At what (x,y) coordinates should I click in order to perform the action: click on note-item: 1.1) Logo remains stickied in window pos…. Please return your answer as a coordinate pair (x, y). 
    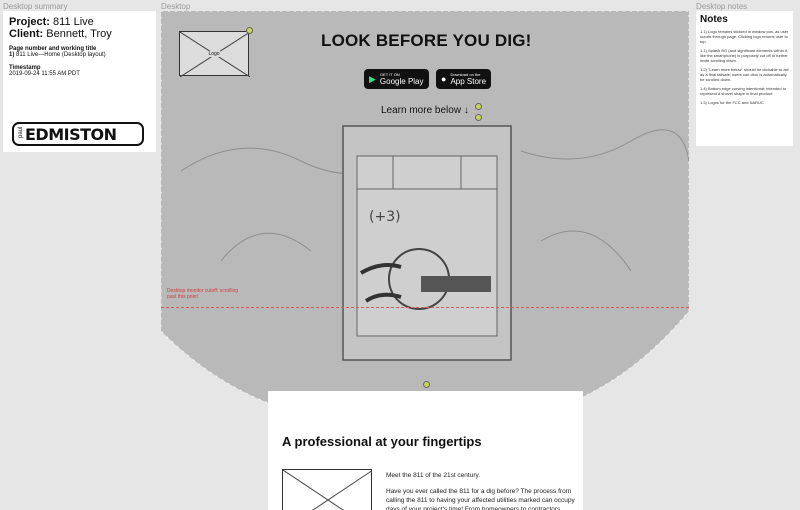
    Looking at the image, I should click on (744, 36).